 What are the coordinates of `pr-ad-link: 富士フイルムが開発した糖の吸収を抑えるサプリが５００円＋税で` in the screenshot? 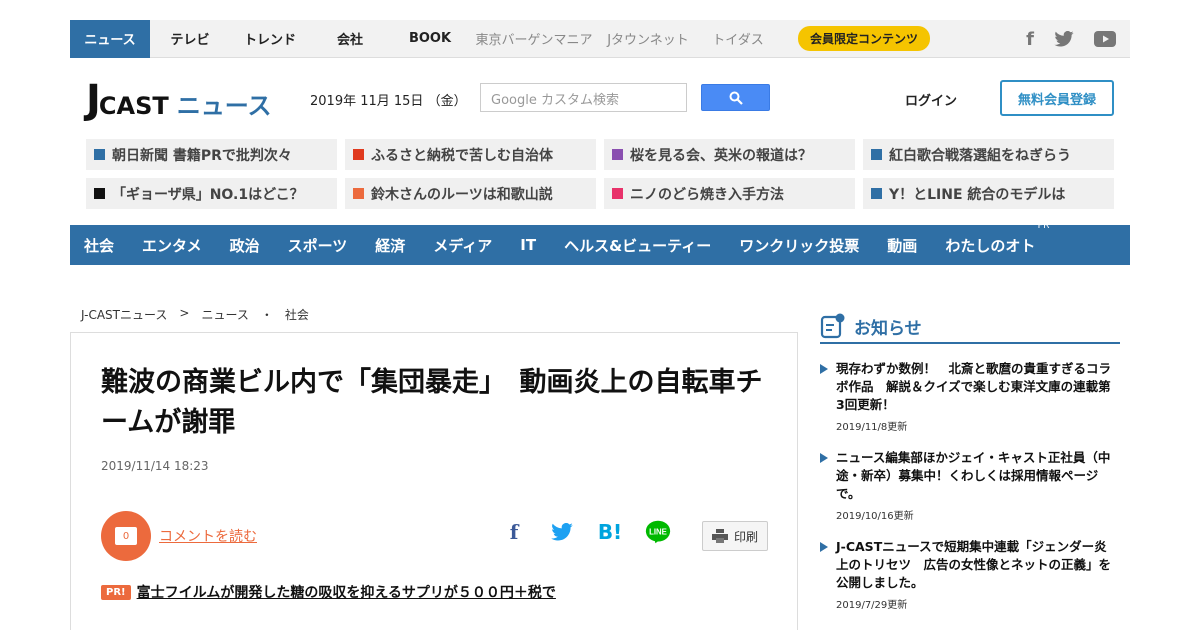 It's located at (346, 592).